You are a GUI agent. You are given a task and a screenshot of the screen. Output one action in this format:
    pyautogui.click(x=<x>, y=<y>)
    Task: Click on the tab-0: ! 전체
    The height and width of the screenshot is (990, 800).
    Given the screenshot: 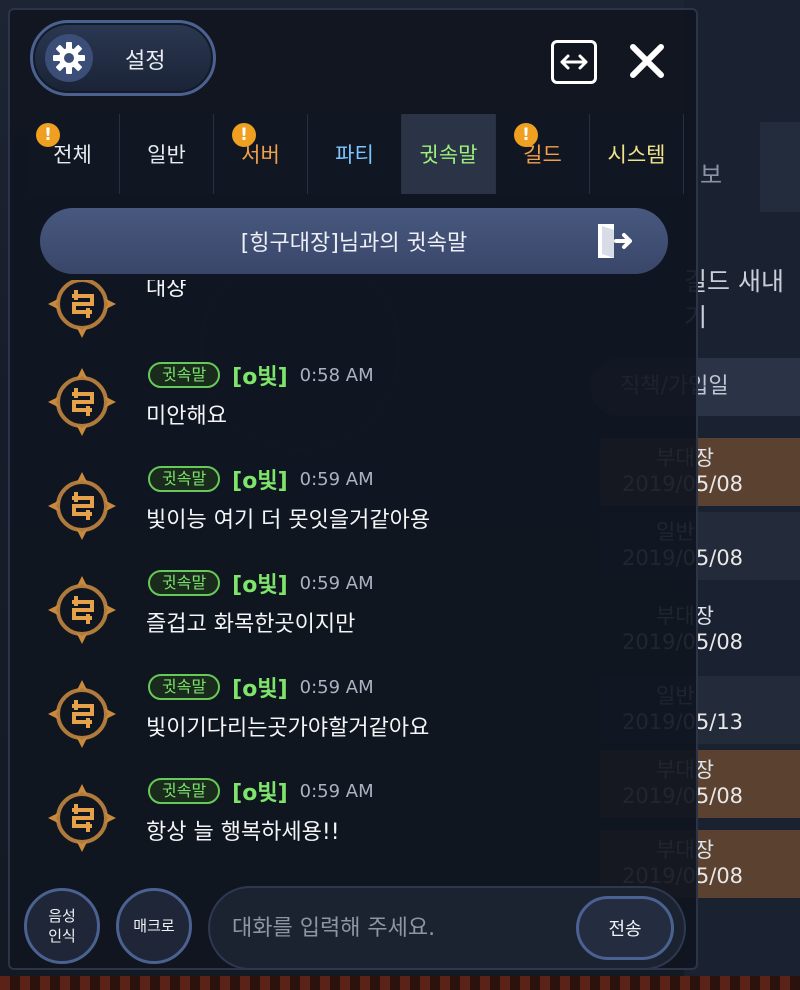 What is the action you would take?
    pyautogui.click(x=73, y=154)
    